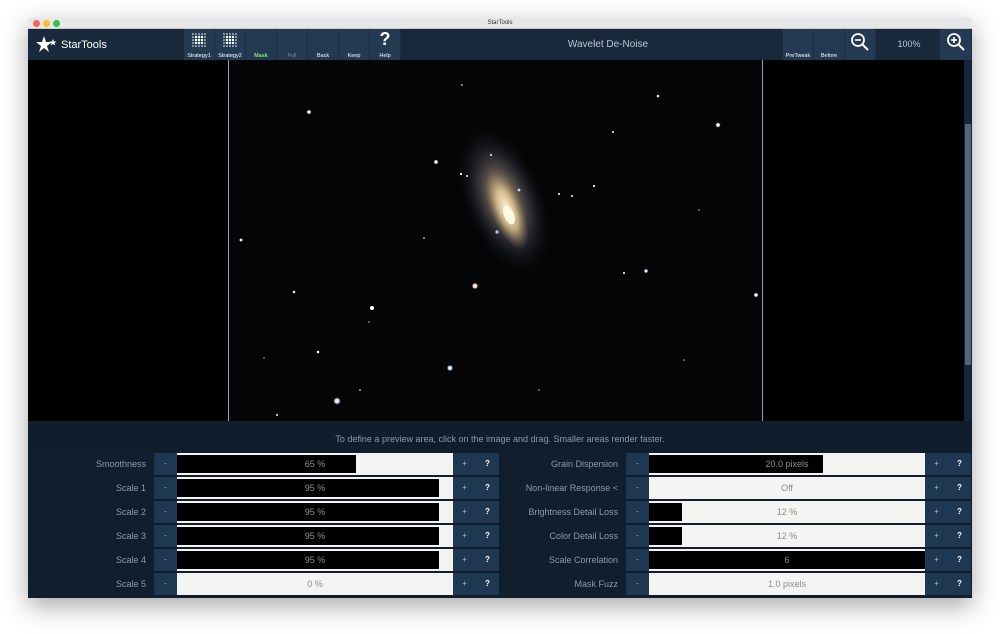 The image size is (1000, 634). Describe the element at coordinates (959, 488) in the screenshot. I see `non-linear-response-help-button: ?` at that location.